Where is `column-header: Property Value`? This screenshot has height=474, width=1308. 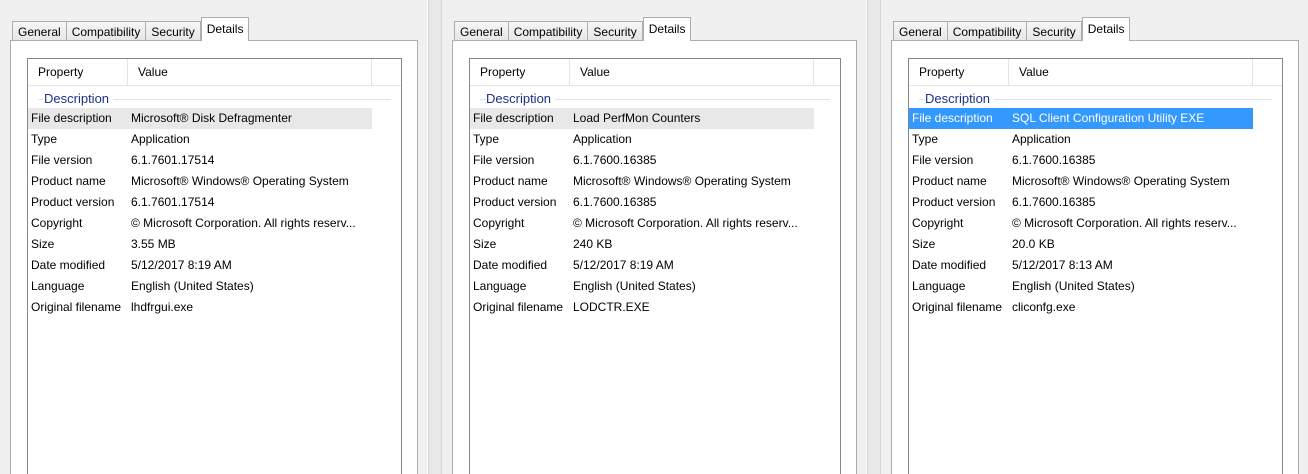 column-header: Property Value is located at coordinates (655, 72).